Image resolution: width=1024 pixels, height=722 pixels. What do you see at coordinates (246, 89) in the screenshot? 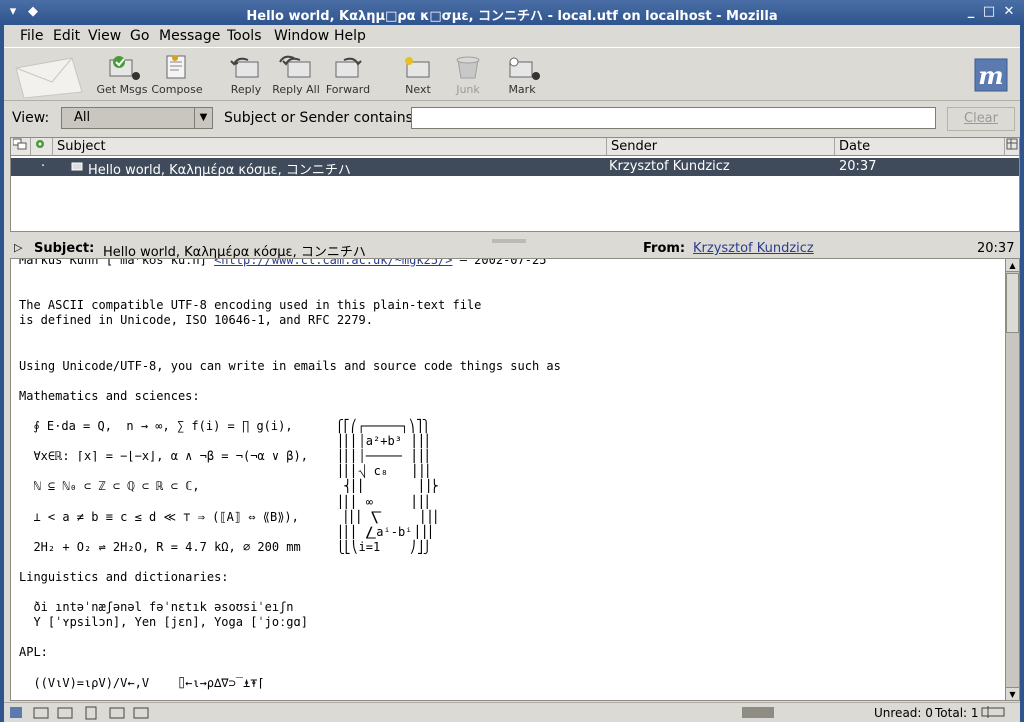
I see `reply-label: Reply` at bounding box center [246, 89].